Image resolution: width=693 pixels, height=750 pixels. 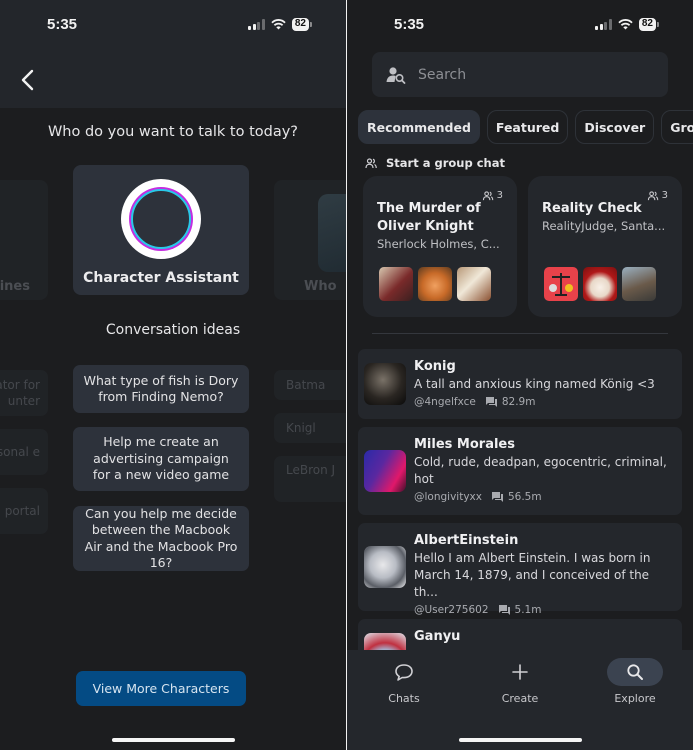 I want to click on character-name: AlbertEinstein, so click(x=466, y=540).